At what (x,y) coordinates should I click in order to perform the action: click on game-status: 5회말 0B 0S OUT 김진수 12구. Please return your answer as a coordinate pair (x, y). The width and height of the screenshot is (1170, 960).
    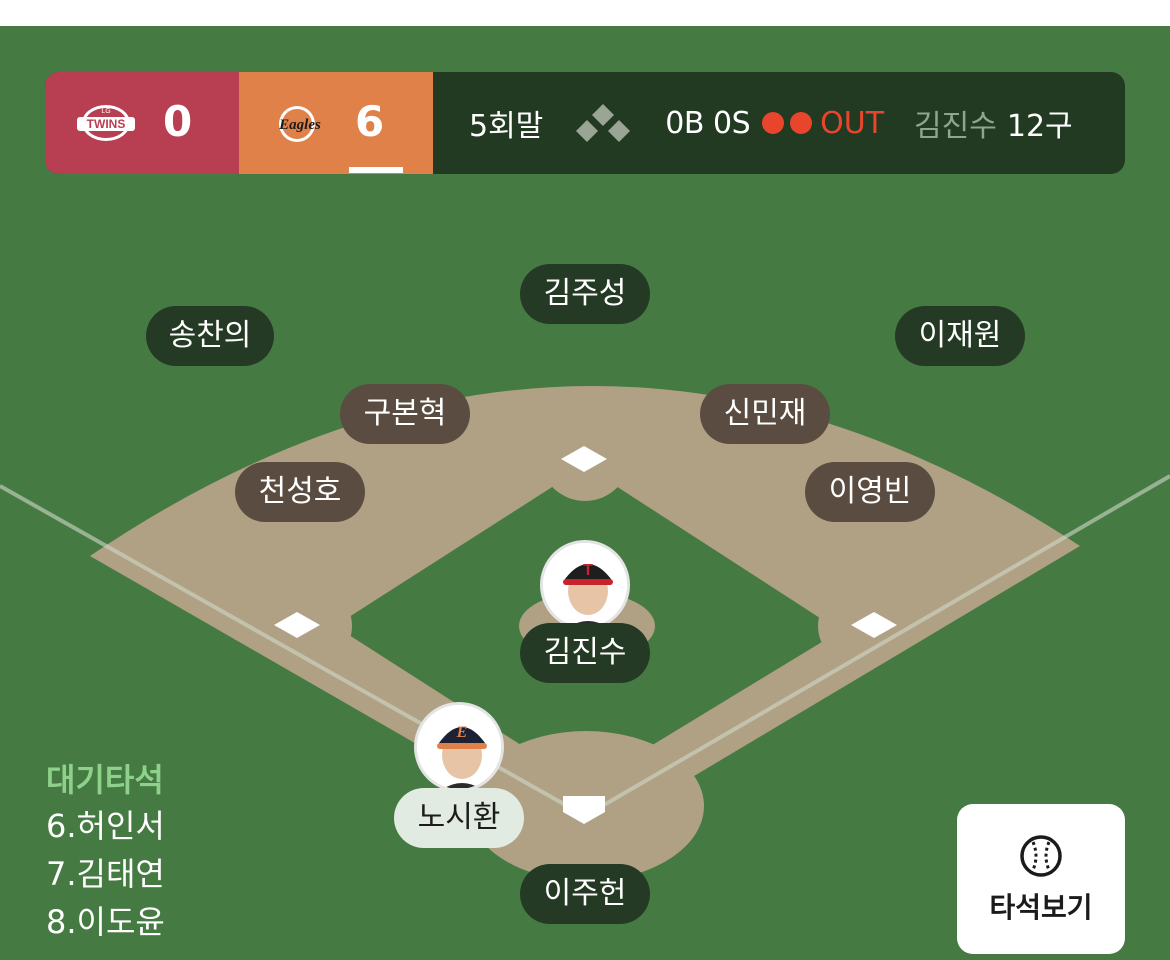
    Looking at the image, I should click on (779, 123).